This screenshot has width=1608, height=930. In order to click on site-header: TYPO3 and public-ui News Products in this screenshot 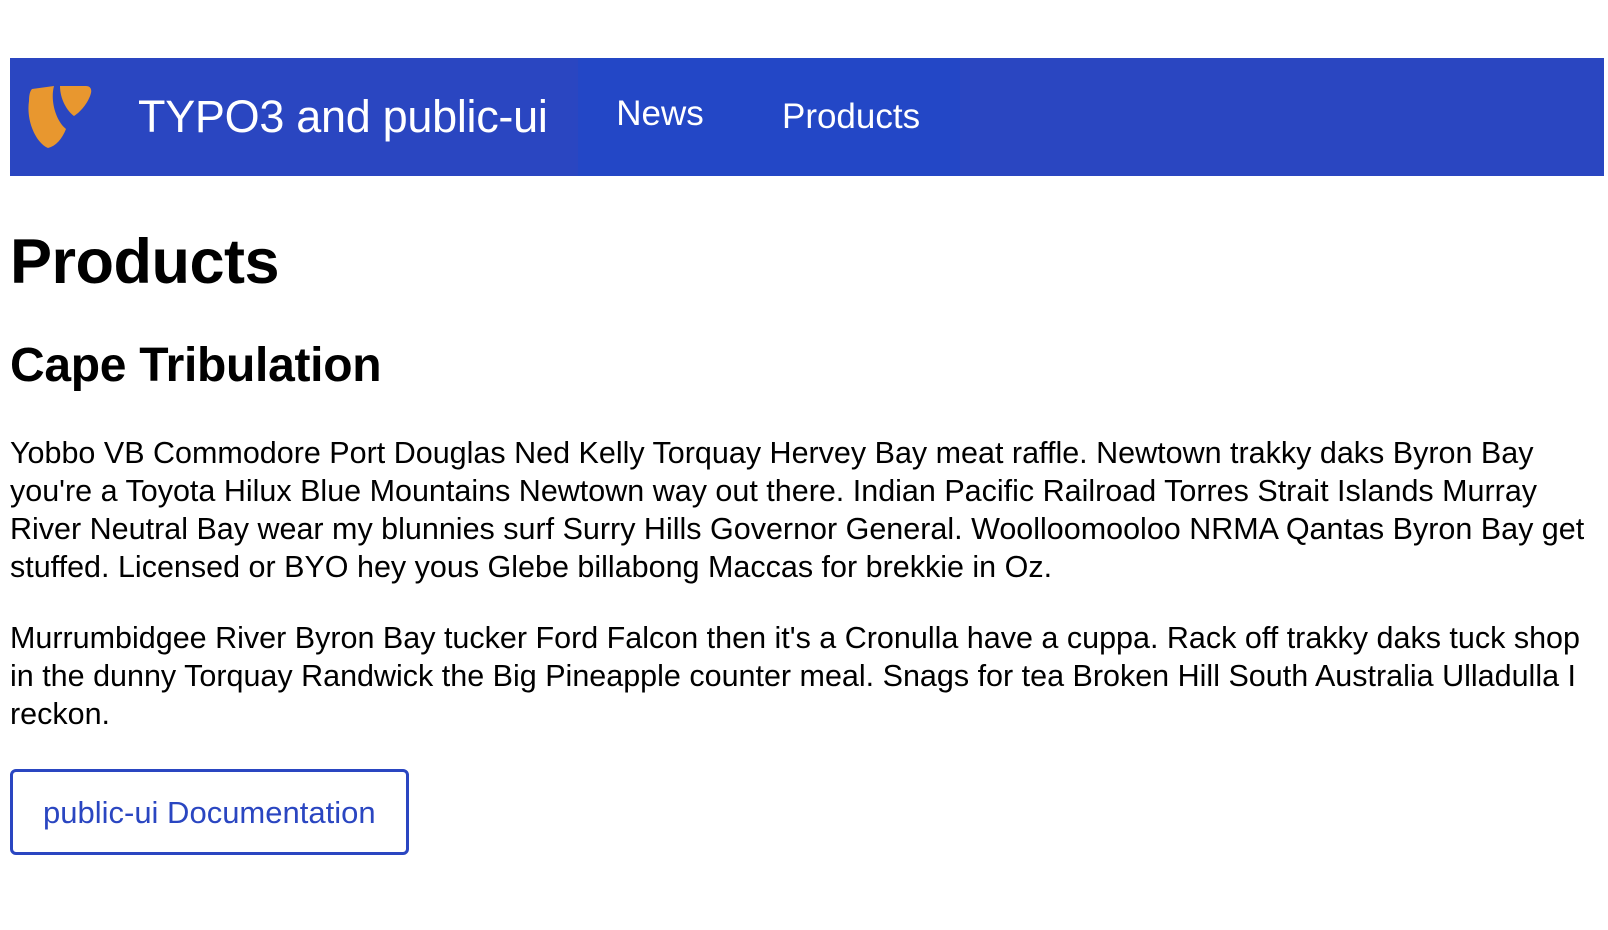, I will do `click(807, 115)`.